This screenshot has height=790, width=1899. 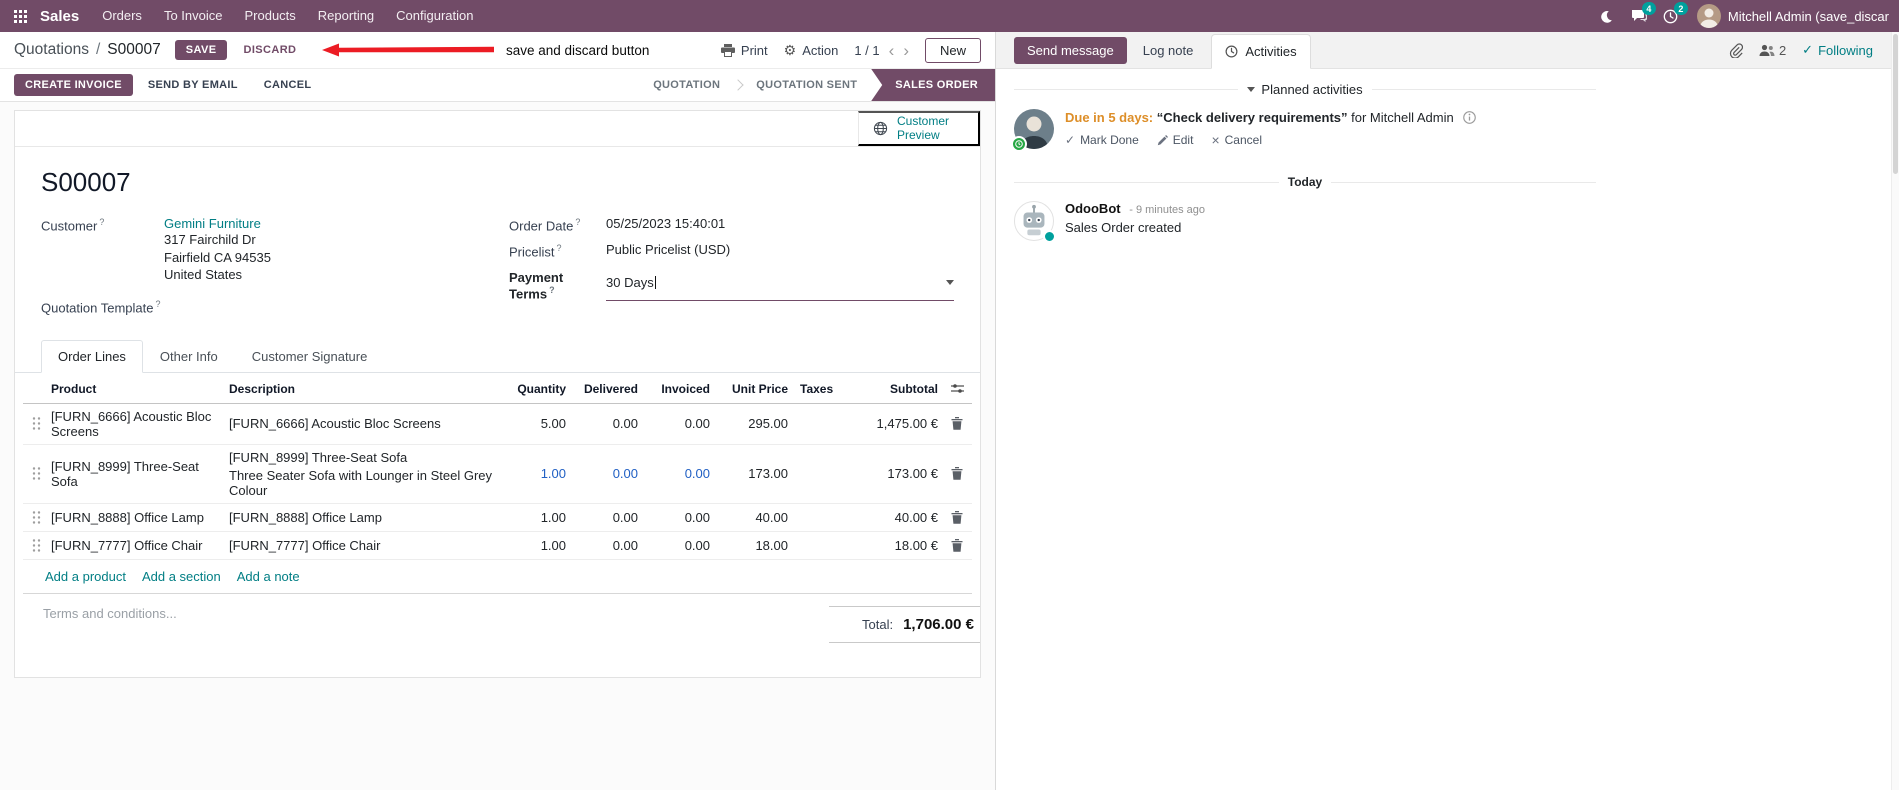 What do you see at coordinates (1070, 50) in the screenshot?
I see `send-message-button: Send message` at bounding box center [1070, 50].